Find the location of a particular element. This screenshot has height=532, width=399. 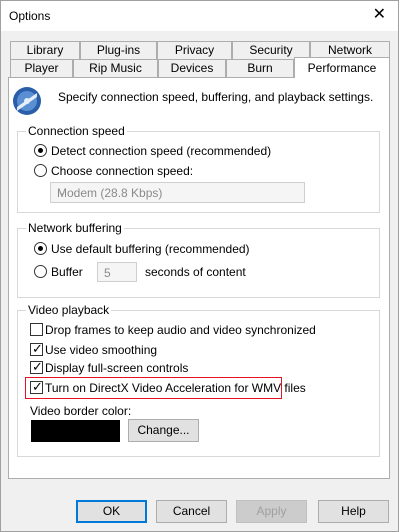

default-buffering-radio is located at coordinates (40, 248).